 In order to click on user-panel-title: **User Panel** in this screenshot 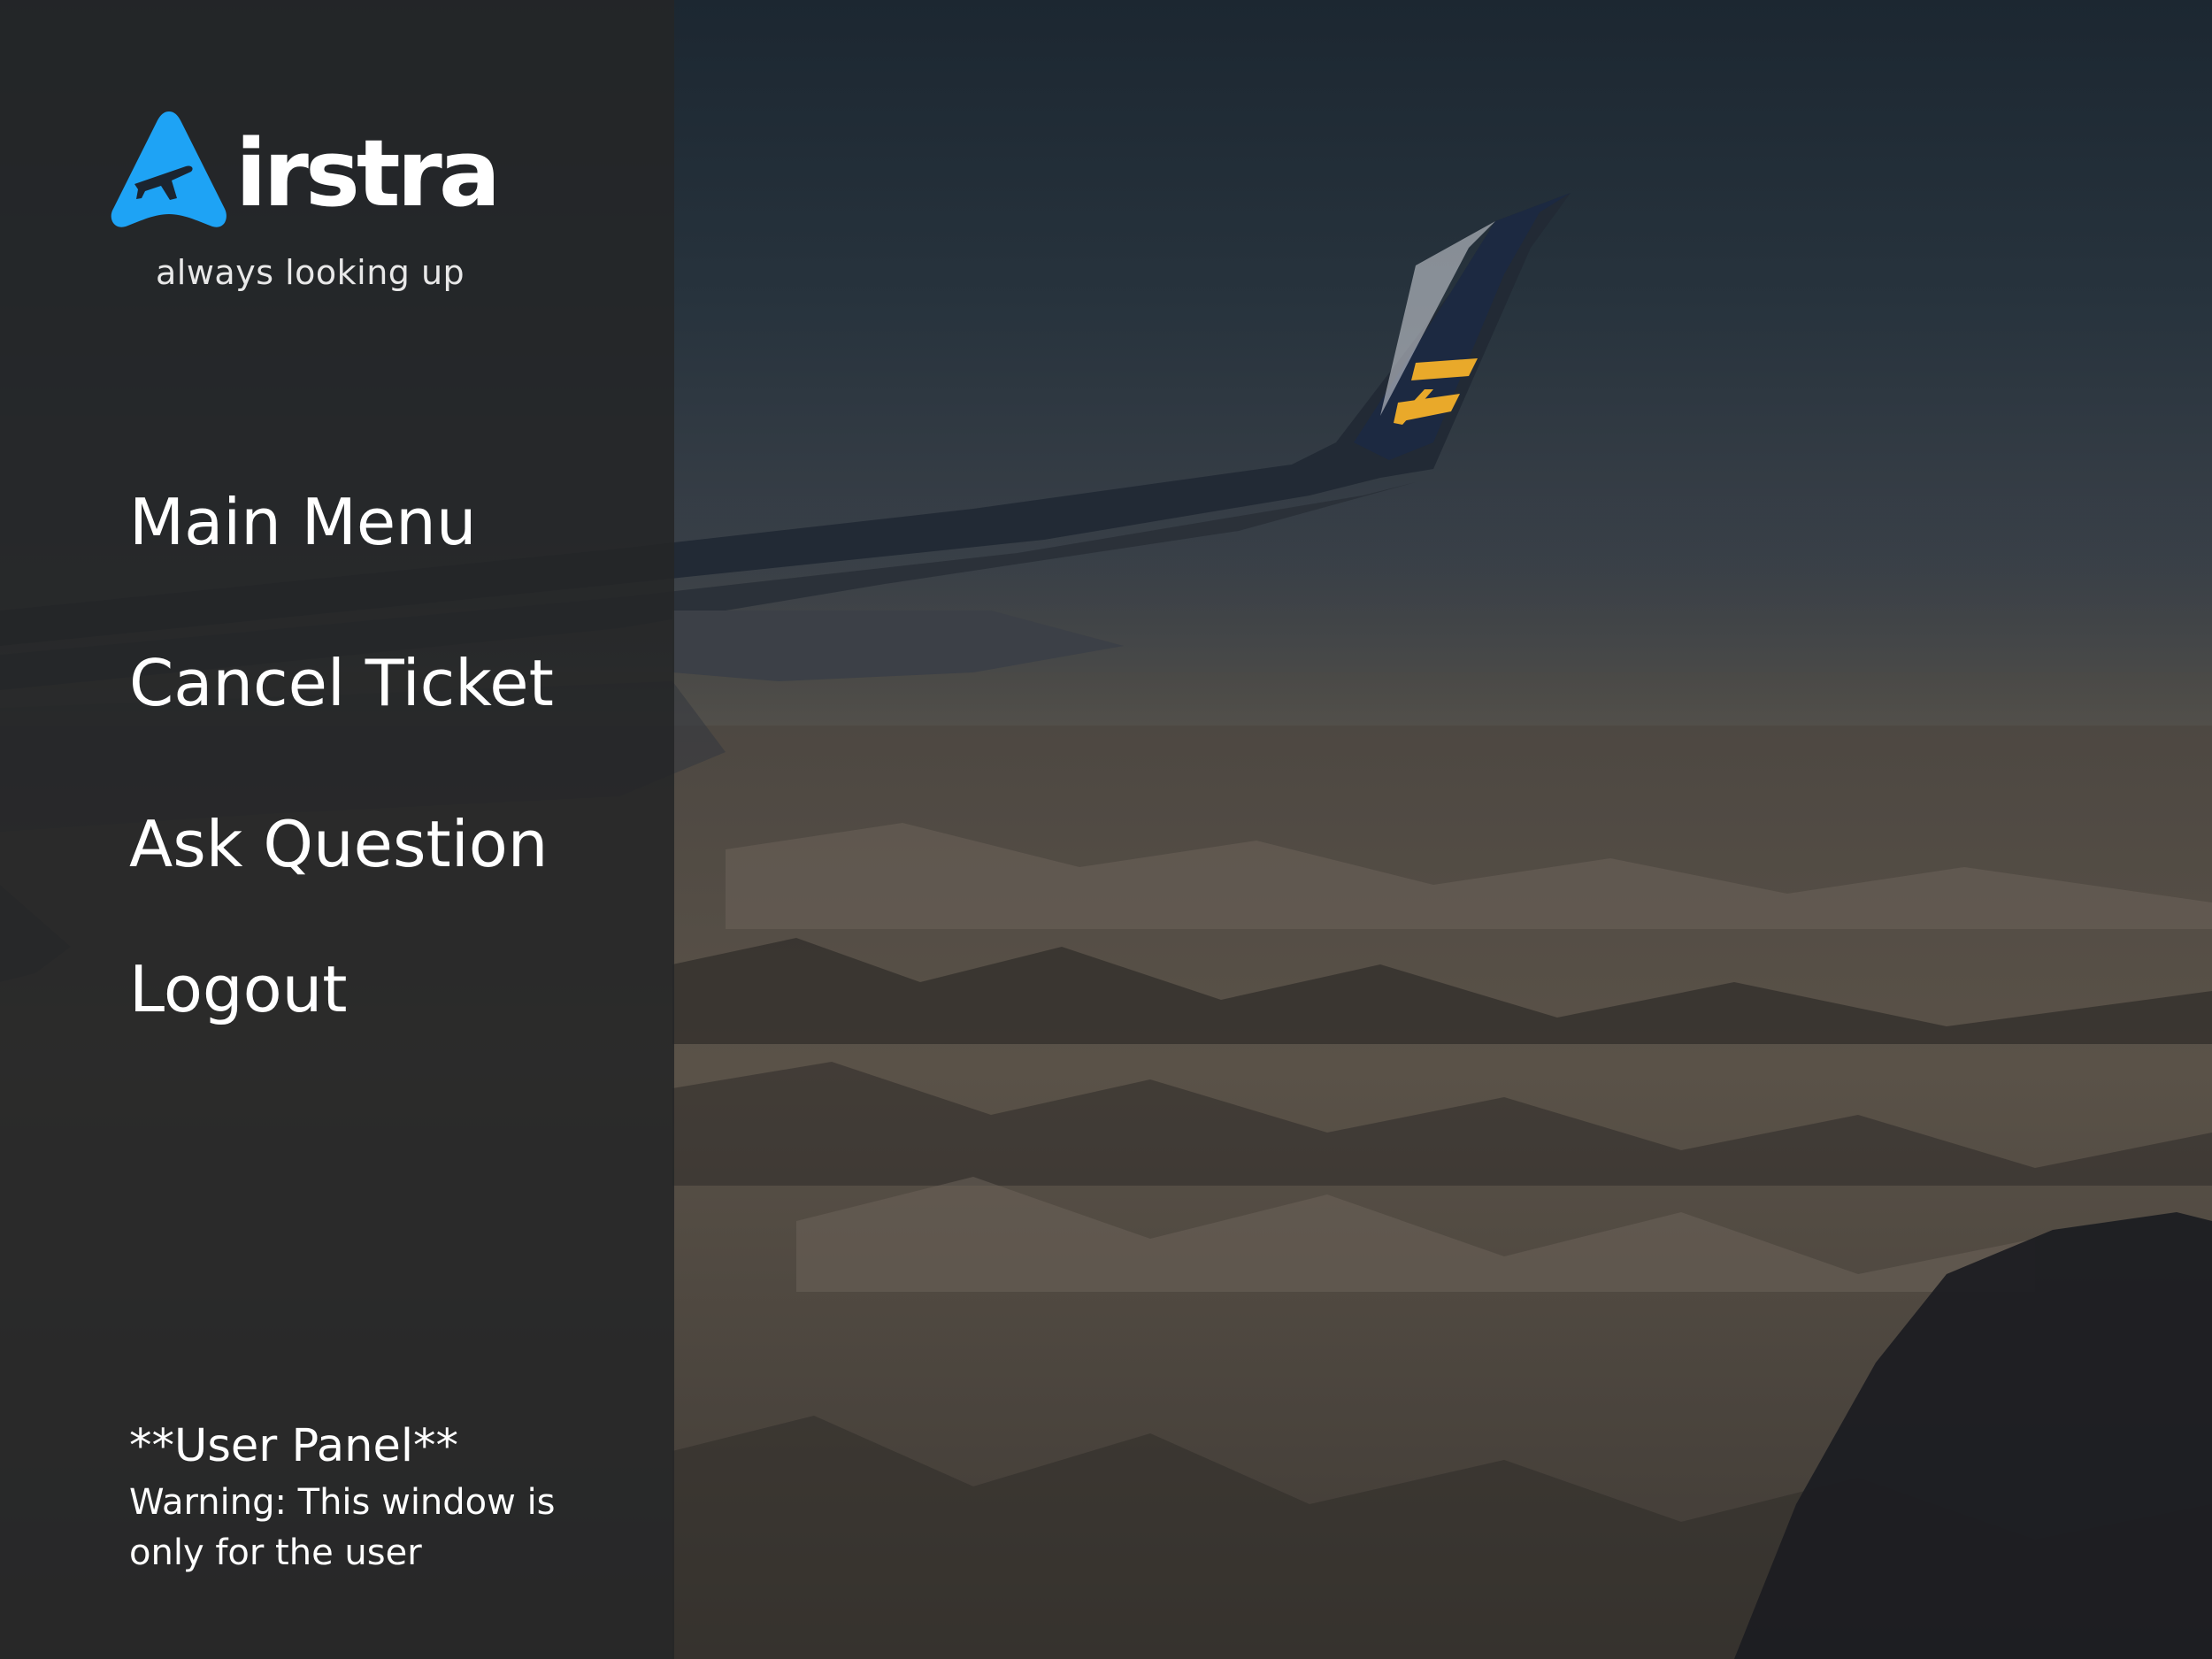, I will do `click(294, 1446)`.